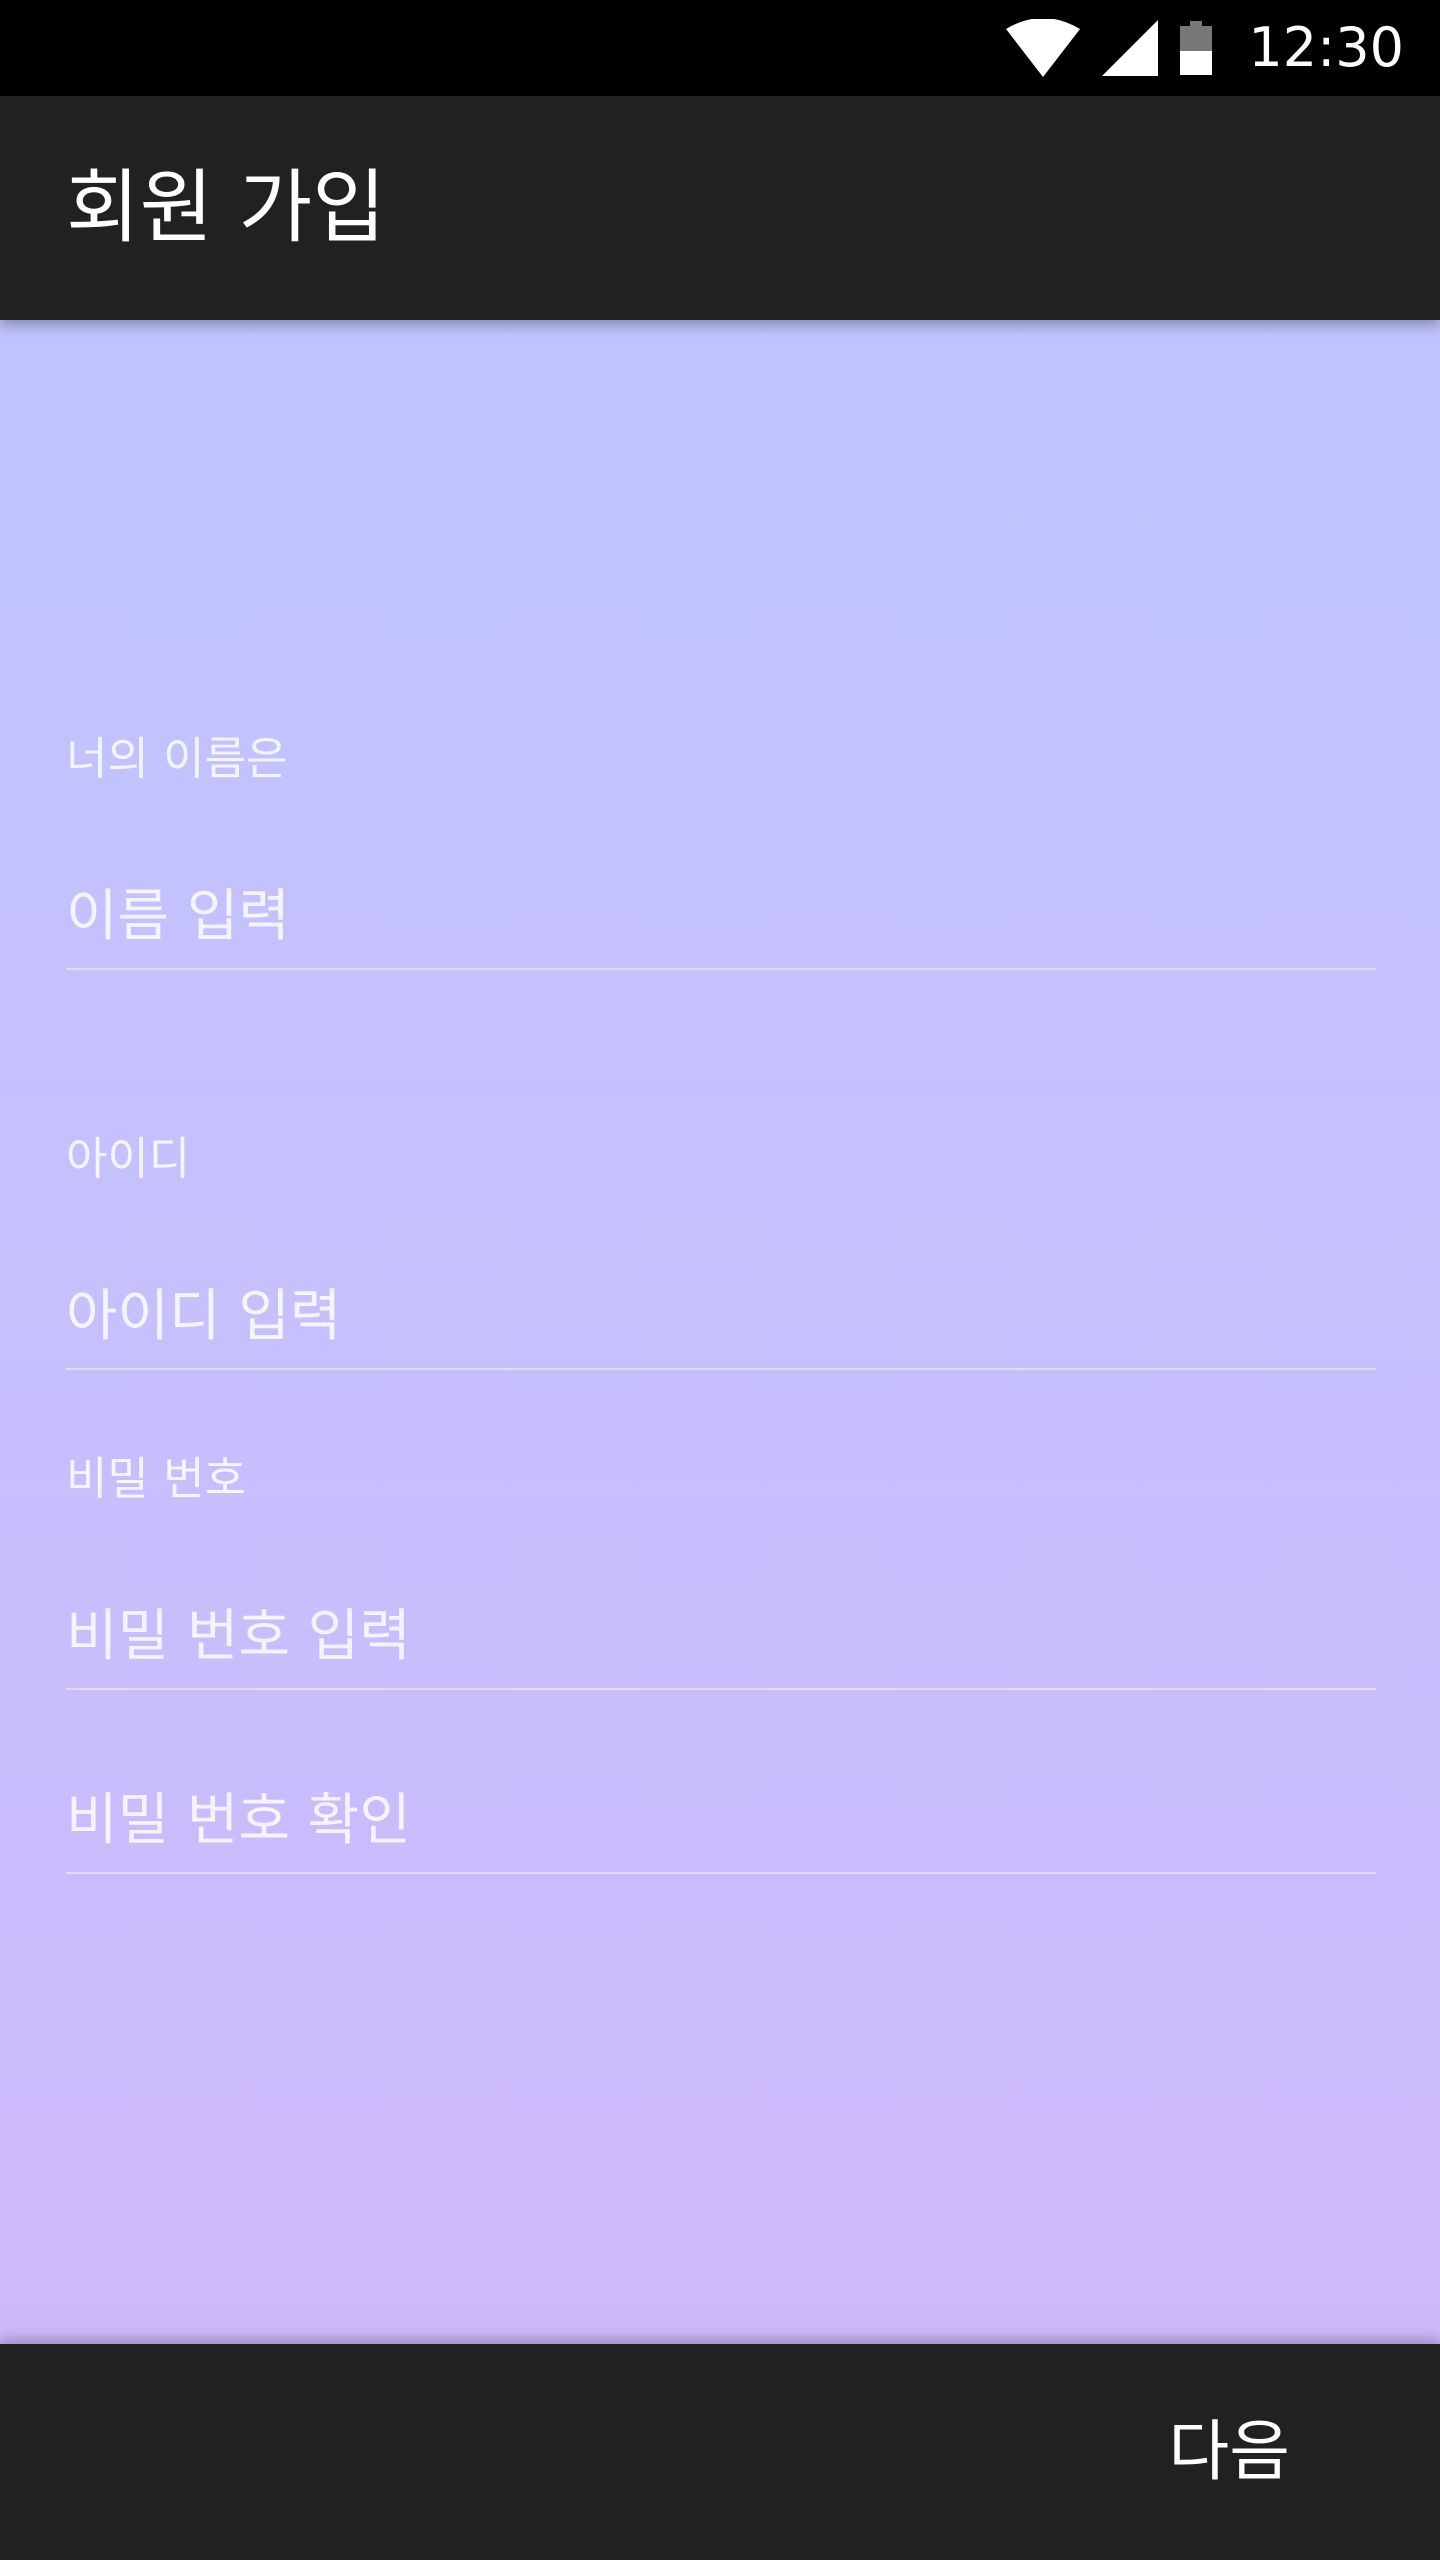 The image size is (1440, 2560). What do you see at coordinates (1043, 48) in the screenshot?
I see `wifi-icon` at bounding box center [1043, 48].